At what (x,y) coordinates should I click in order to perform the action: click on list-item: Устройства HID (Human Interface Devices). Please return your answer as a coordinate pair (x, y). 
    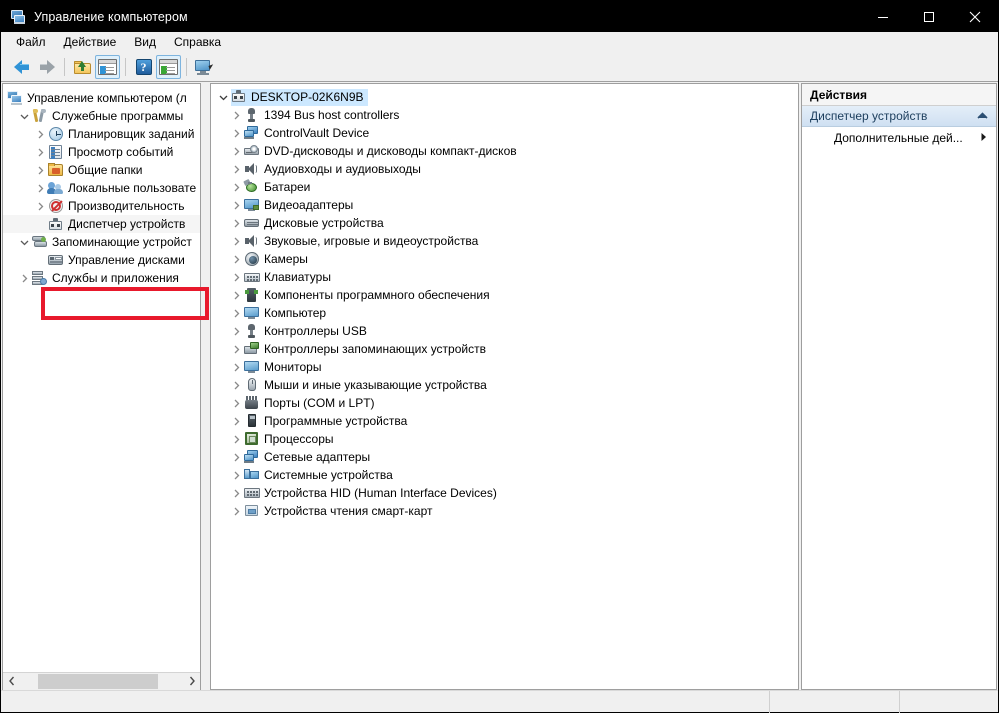
    Looking at the image, I should click on (504, 493).